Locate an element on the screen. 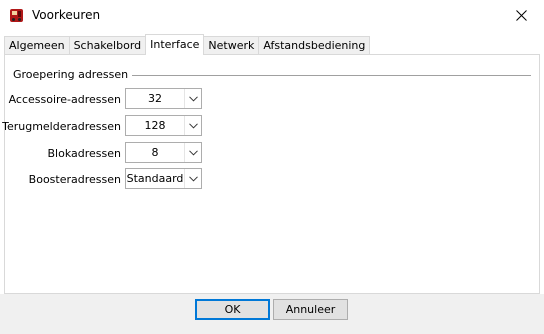 This screenshot has width=544, height=334. terugmelderadressen-label: Terugmelderadressen is located at coordinates (61, 126).